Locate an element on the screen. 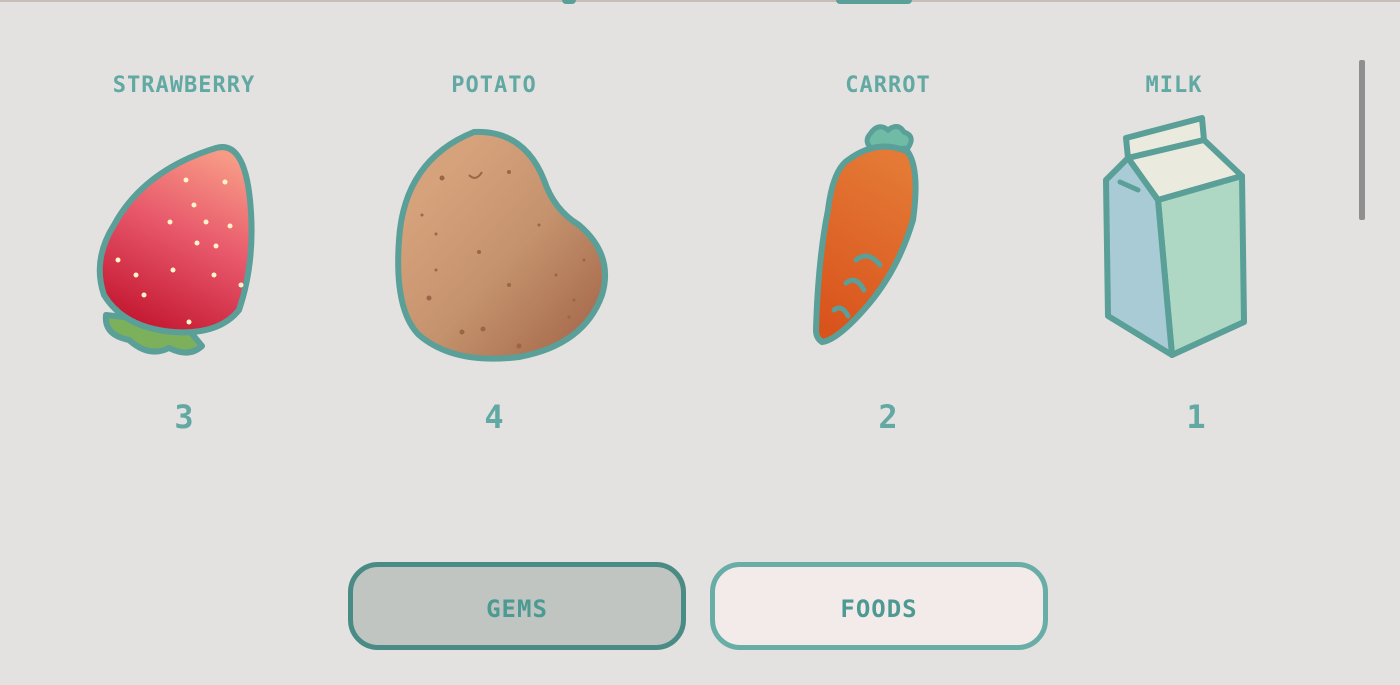  scrollbar-thumb is located at coordinates (1362, 140).